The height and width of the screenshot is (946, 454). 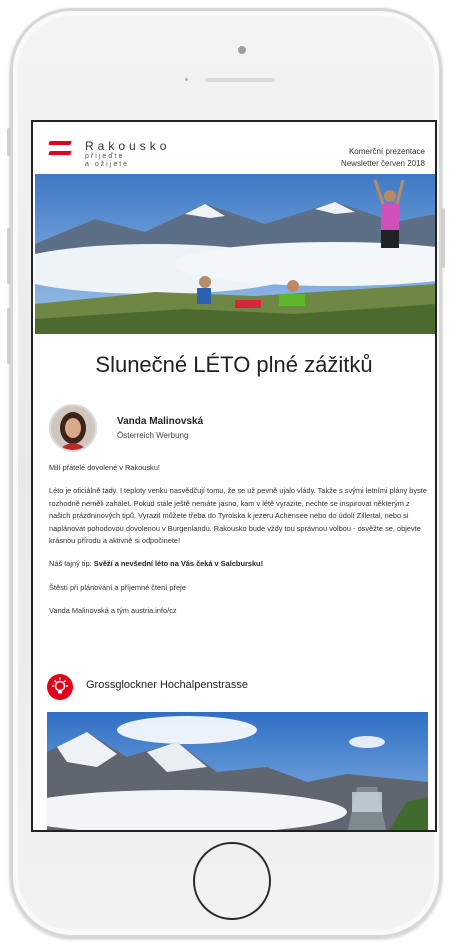 I want to click on hero-image, so click(x=235, y=254).